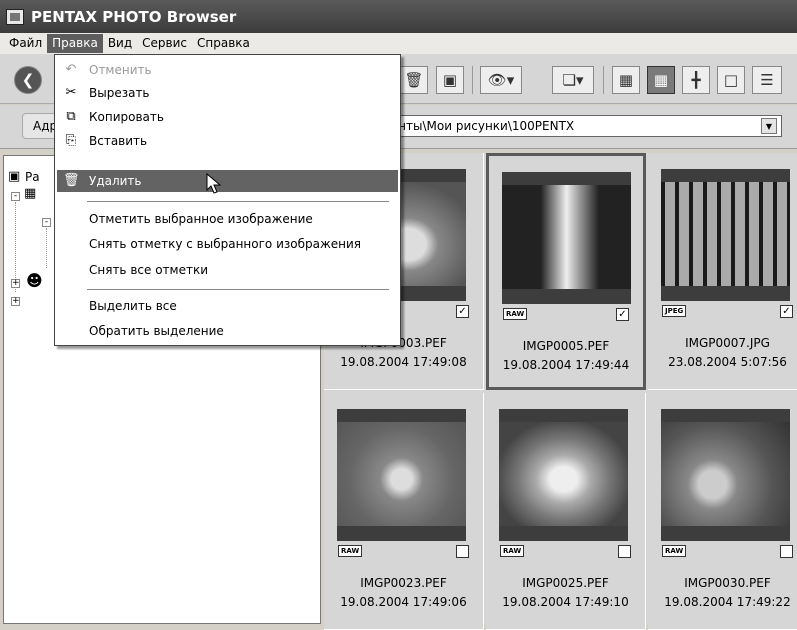 The height and width of the screenshot is (630, 797). Describe the element at coordinates (120, 43) in the screenshot. I see `menu-view: Вид` at that location.